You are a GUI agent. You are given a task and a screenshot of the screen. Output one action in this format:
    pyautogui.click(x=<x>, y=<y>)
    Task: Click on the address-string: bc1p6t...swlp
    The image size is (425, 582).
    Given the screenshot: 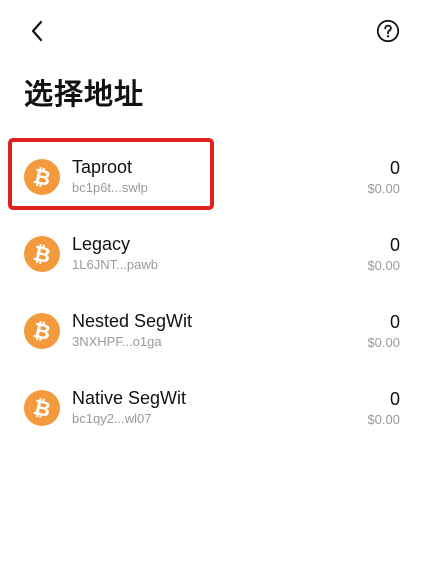 What is the action you would take?
    pyautogui.click(x=110, y=187)
    